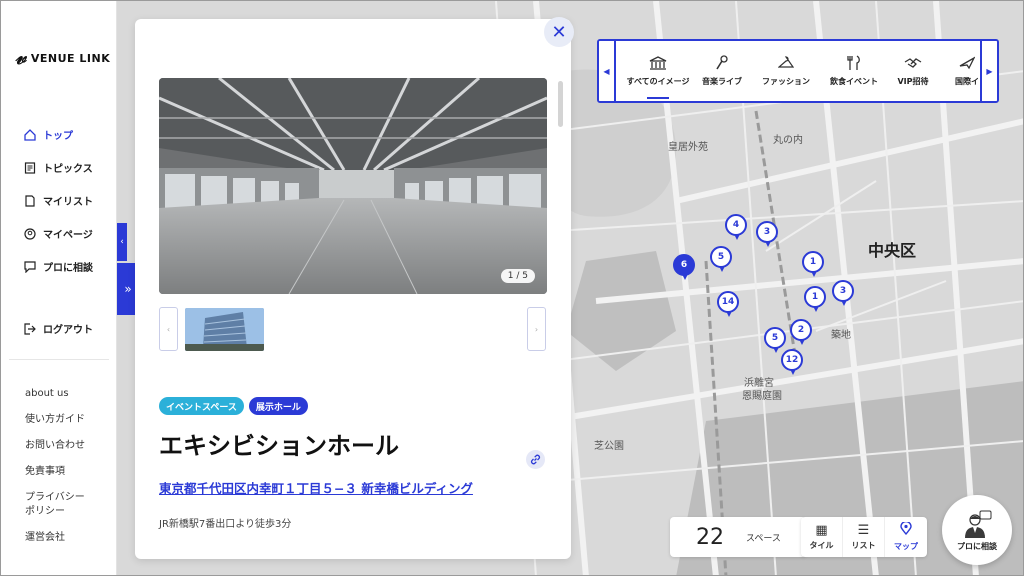  Describe the element at coordinates (29, 233) in the screenshot. I see `user-icon` at that location.